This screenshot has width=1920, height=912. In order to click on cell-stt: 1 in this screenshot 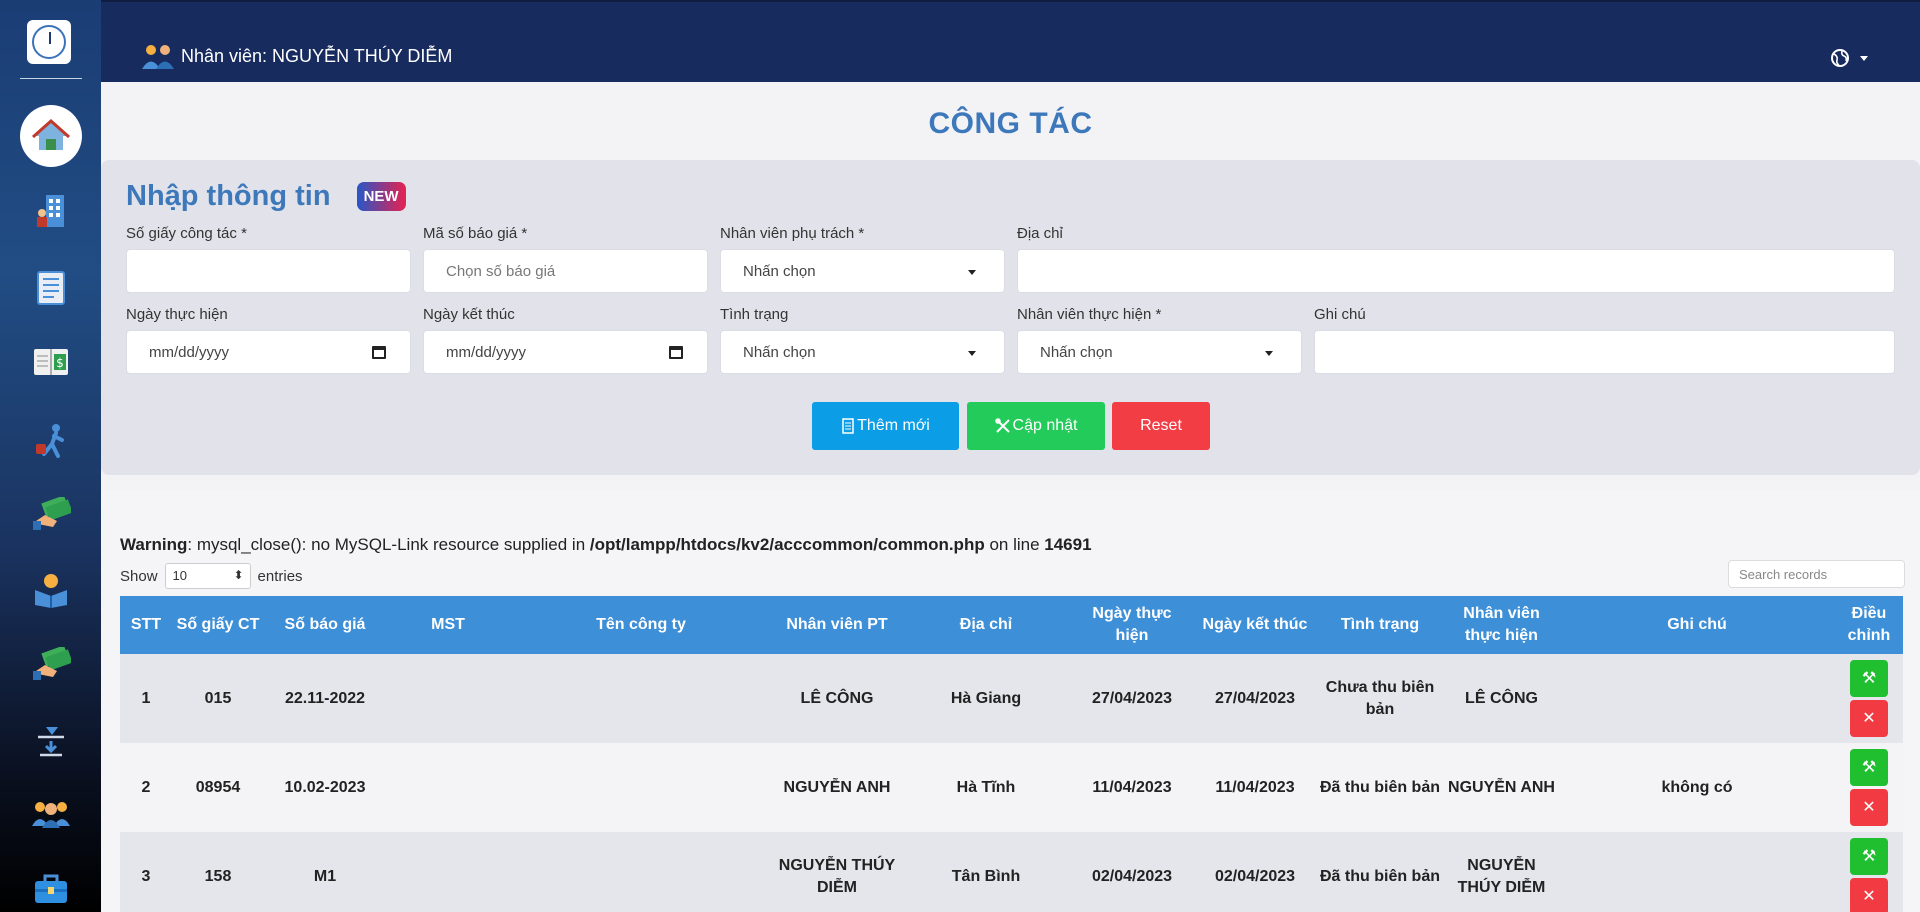, I will do `click(146, 698)`.